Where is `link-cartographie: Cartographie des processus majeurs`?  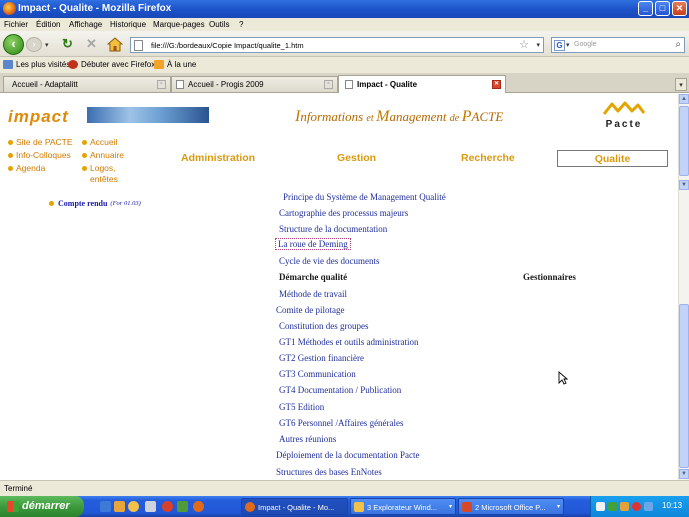 link-cartographie: Cartographie des processus majeurs is located at coordinates (343, 213).